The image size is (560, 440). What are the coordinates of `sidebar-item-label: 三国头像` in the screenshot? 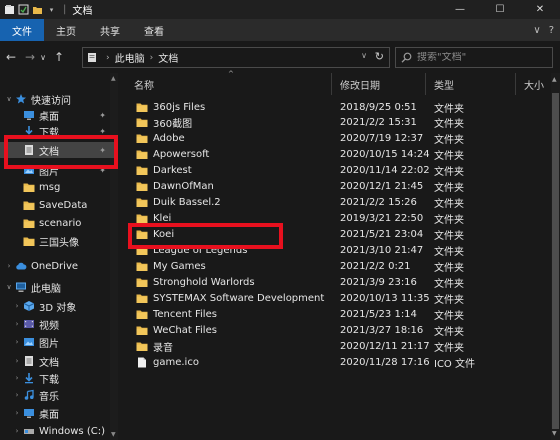 It's located at (59, 243).